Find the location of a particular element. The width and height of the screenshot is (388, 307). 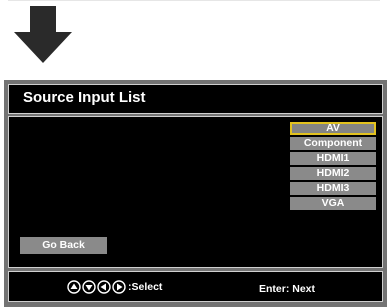

source-item-hdmi2: HDMI2 is located at coordinates (333, 173).